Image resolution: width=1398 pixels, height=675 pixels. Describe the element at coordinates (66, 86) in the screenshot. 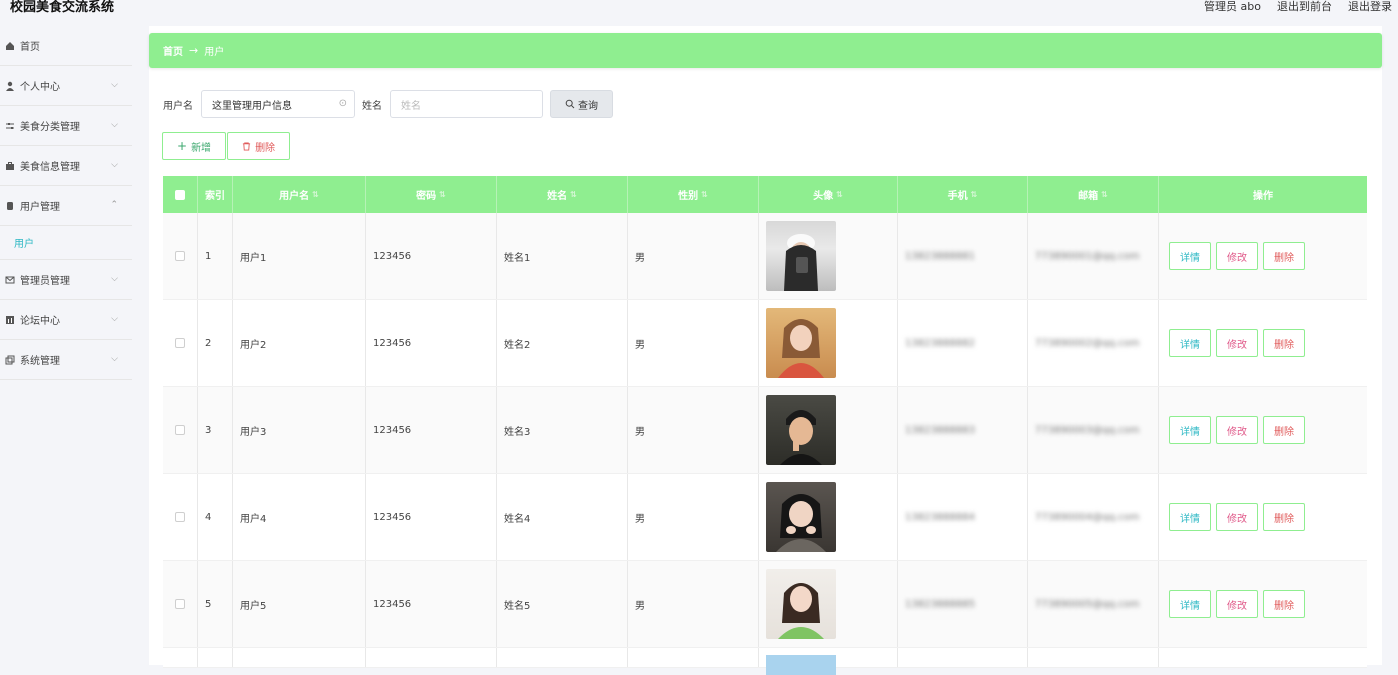

I see `sidebar-item-profile: 个人中心 ⌵` at that location.